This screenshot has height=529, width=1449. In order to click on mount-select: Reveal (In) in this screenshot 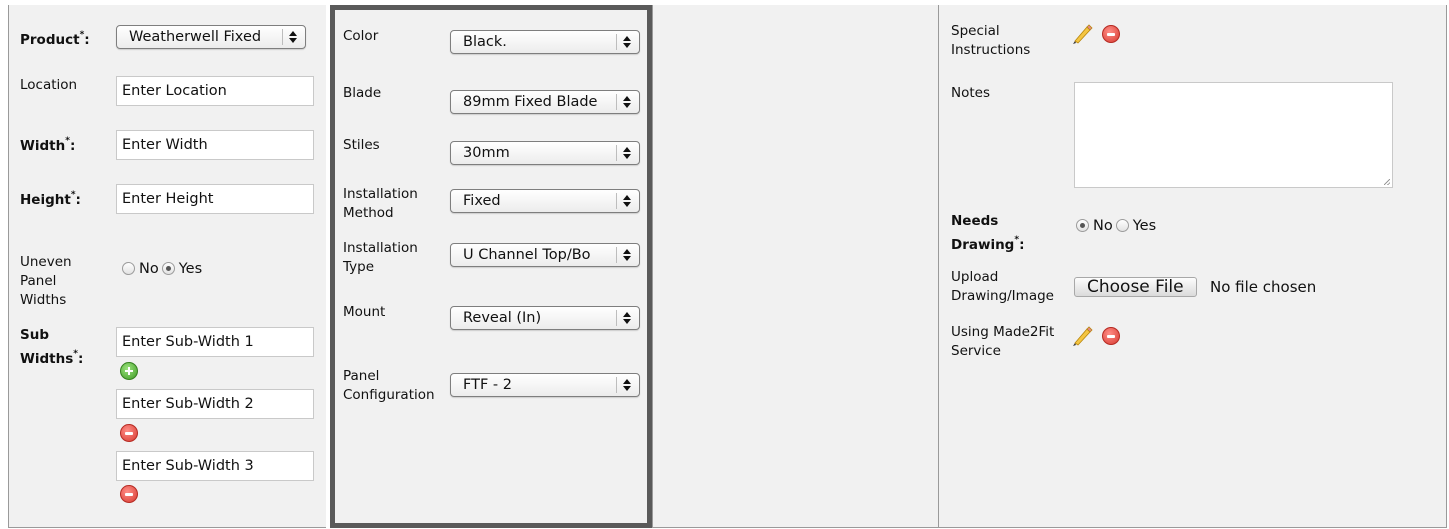, I will do `click(545, 318)`.